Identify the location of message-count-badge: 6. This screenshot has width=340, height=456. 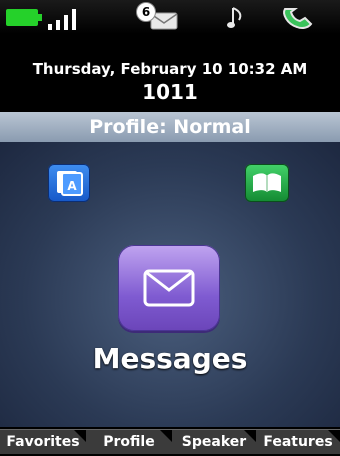
(146, 12).